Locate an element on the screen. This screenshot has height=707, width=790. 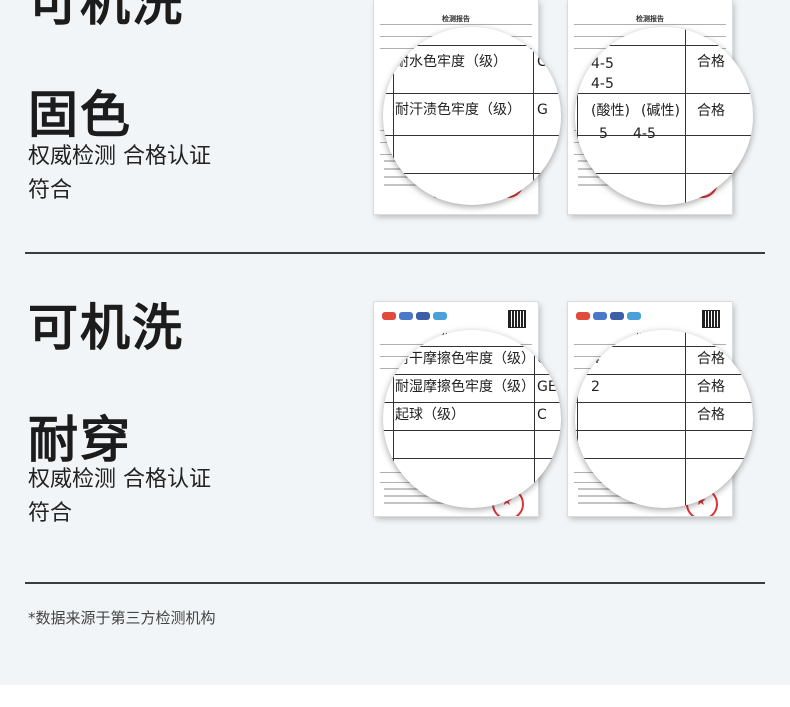
report-row: 耐汗渍色牢度（级） is located at coordinates (458, 110).